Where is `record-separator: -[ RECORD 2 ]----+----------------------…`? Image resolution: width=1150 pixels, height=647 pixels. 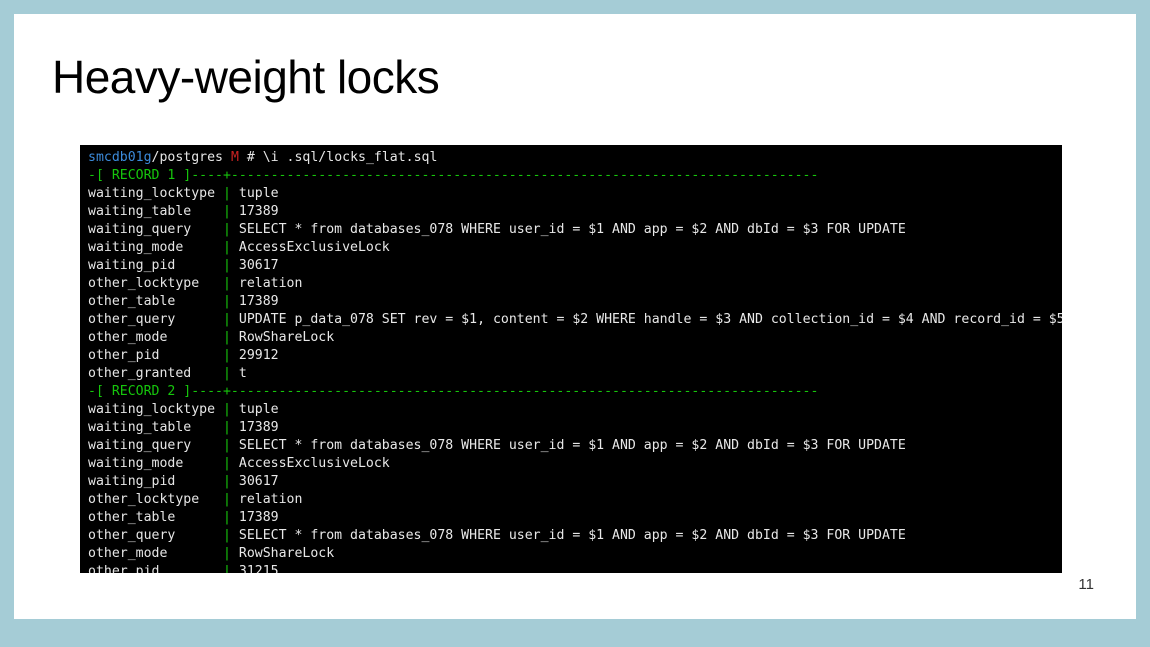 record-separator: -[ RECORD 2 ]----+----------------------… is located at coordinates (575, 392).